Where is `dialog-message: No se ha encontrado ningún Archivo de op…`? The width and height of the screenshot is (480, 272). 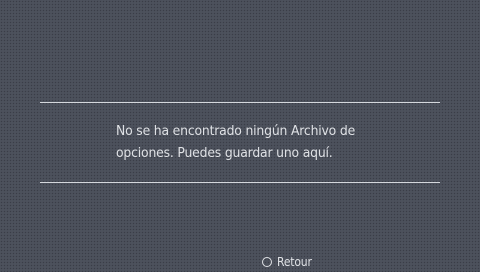
dialog-message: No se ha encontrado ningún Archivo de op… is located at coordinates (254, 142).